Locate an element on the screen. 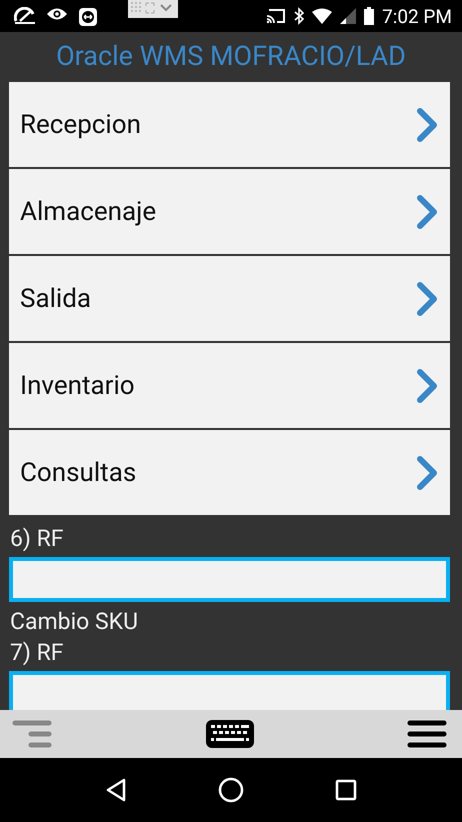 Image resolution: width=462 pixels, height=822 pixels. remote-icon is located at coordinates (88, 17).